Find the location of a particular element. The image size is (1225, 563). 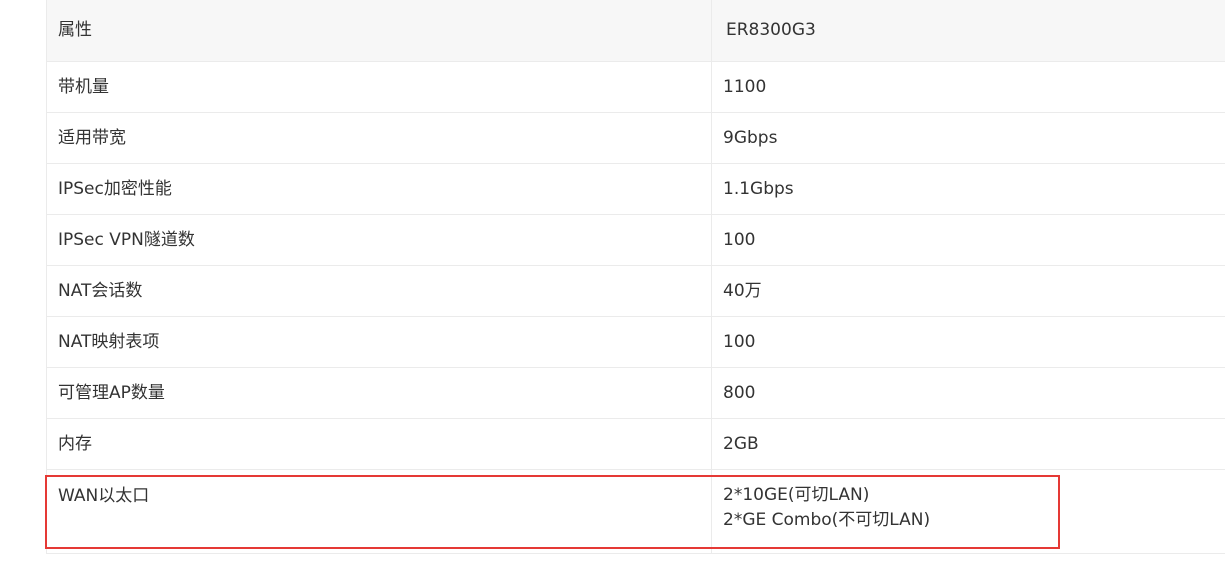

row-label: IPSec VPN隧道数 is located at coordinates (379, 240).